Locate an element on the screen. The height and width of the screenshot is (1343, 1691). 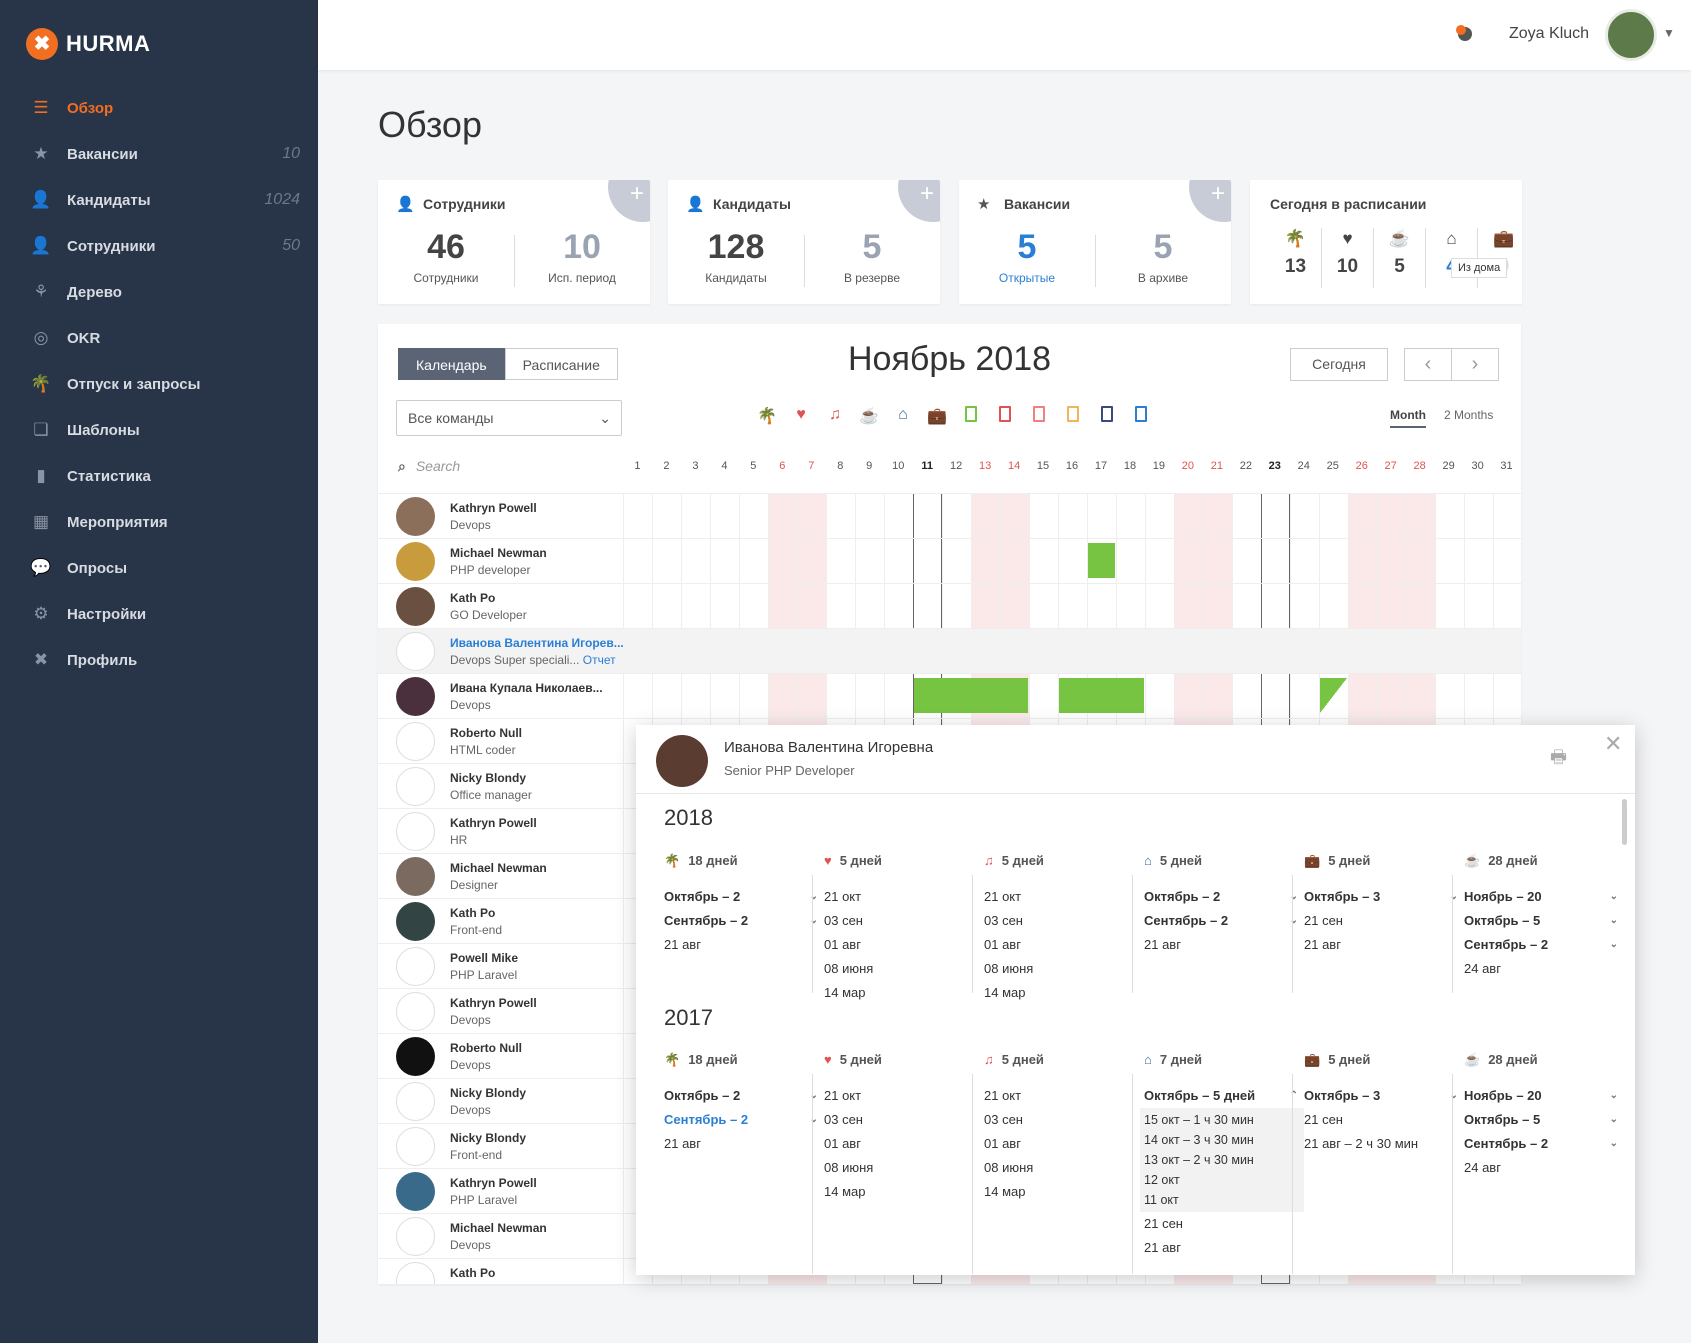
sidebar-item-6: 🌴 Отпуск и запросы is located at coordinates (159, 384).